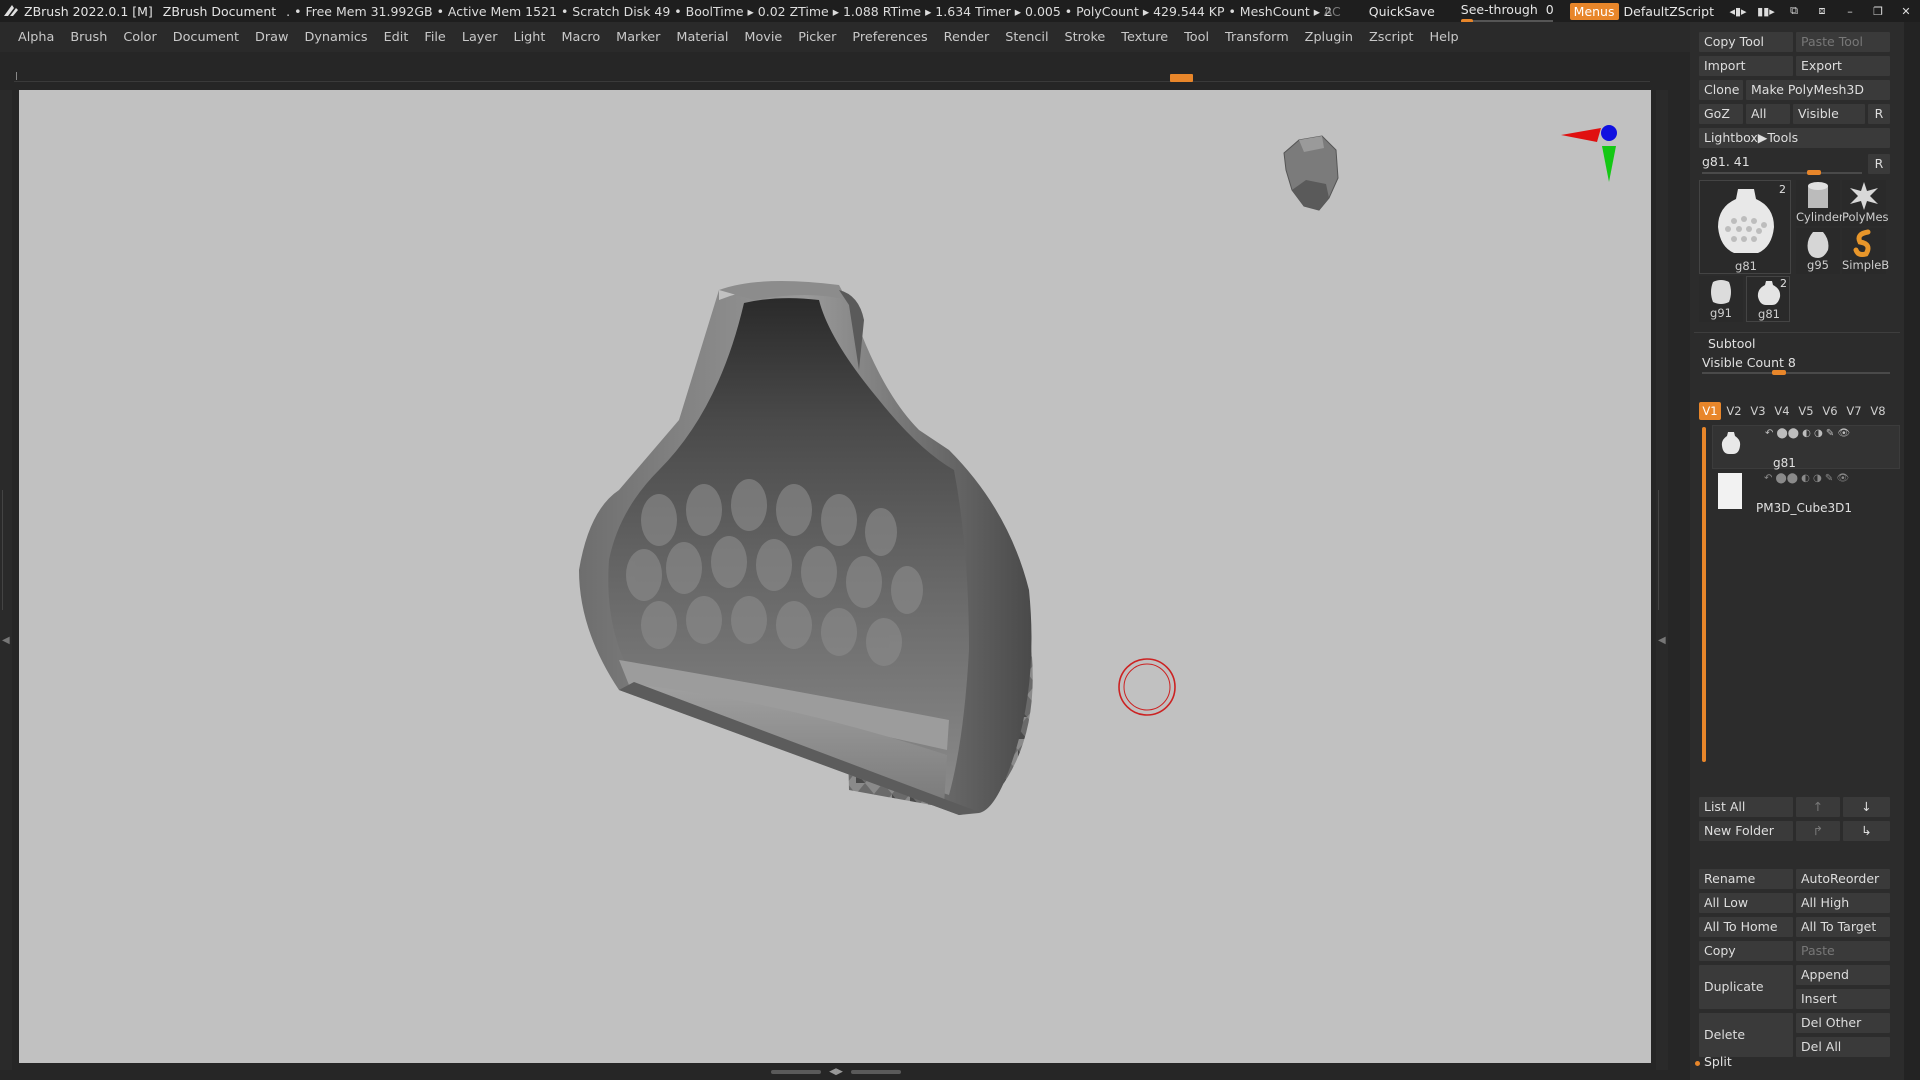 The image size is (1920, 1080). Describe the element at coordinates (36, 37) in the screenshot. I see `menu-alpha: Alpha` at that location.